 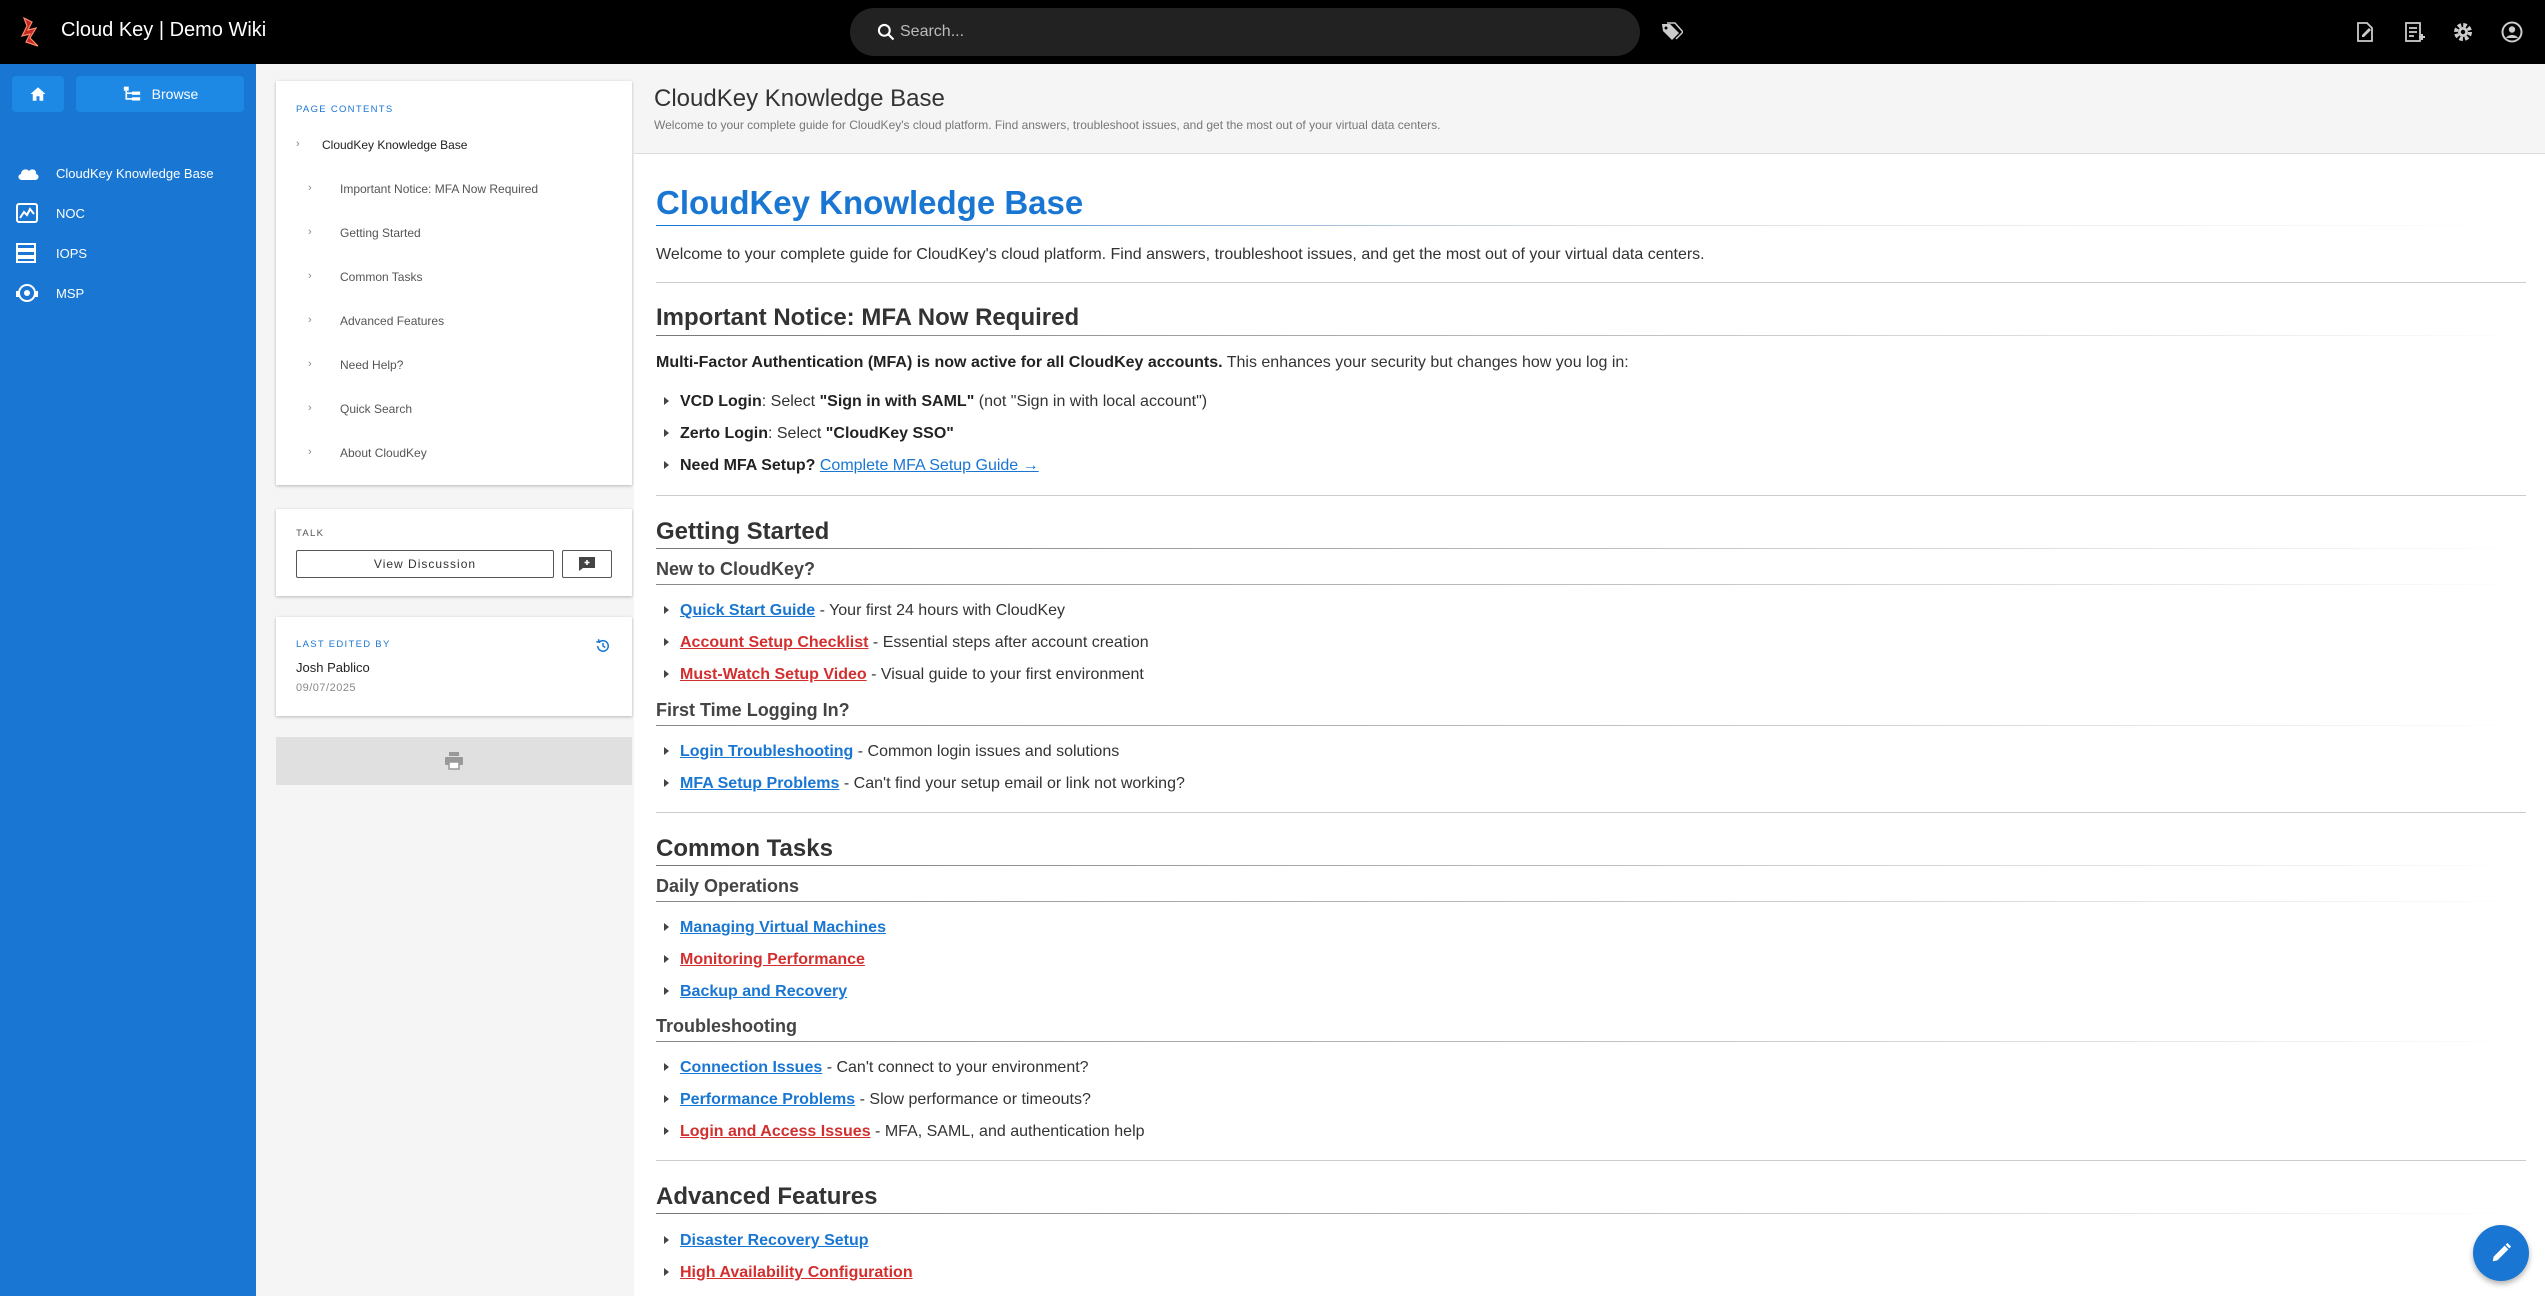 I want to click on managing-vms-link: Managing Virtual Machines, so click(x=783, y=927).